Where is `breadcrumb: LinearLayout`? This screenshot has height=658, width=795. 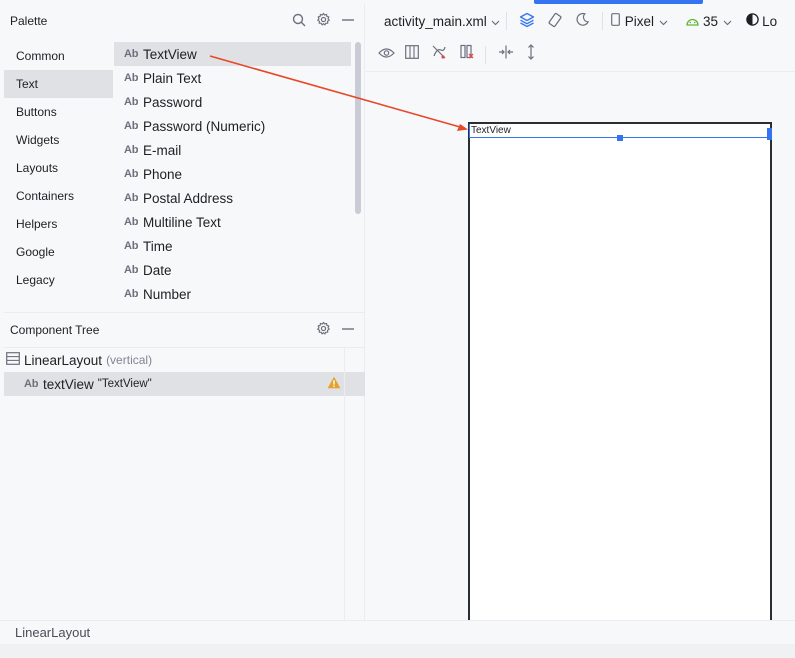 breadcrumb: LinearLayout is located at coordinates (52, 632).